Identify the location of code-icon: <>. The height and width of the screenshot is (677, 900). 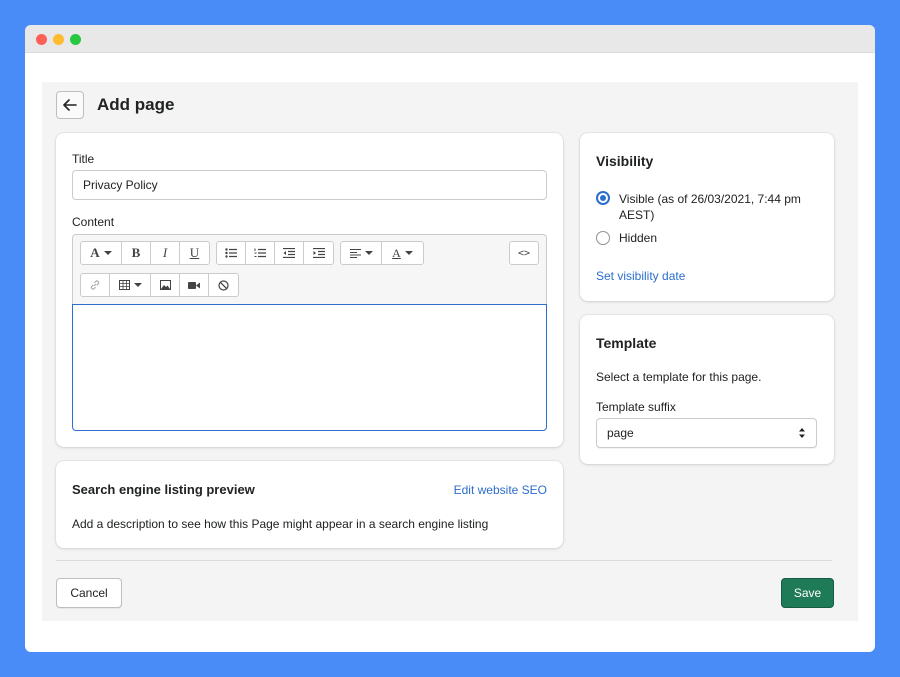
(524, 253).